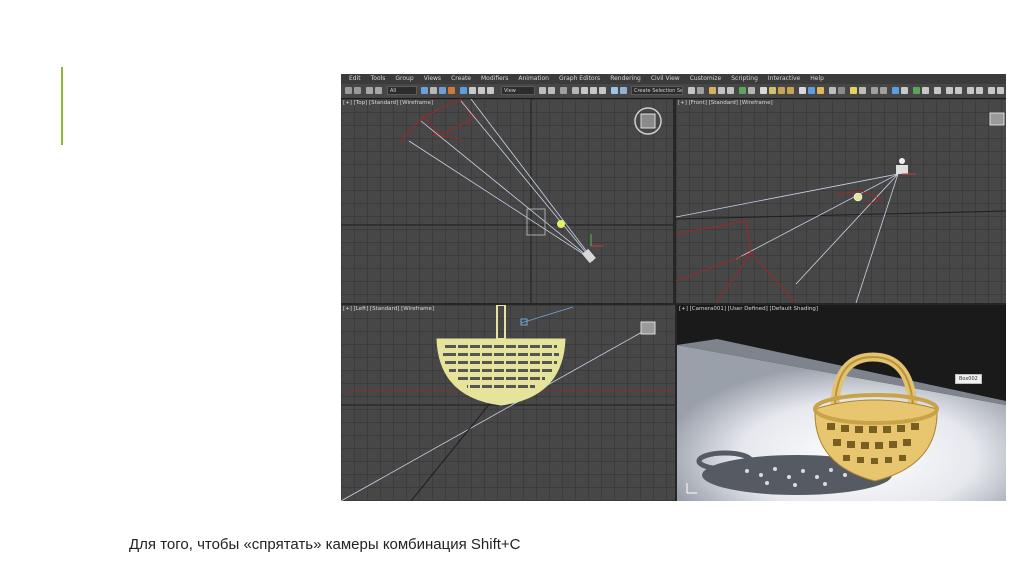 This screenshot has width=1024, height=574. Describe the element at coordinates (402, 90) in the screenshot. I see `selection-filter-dropdown: All` at that location.